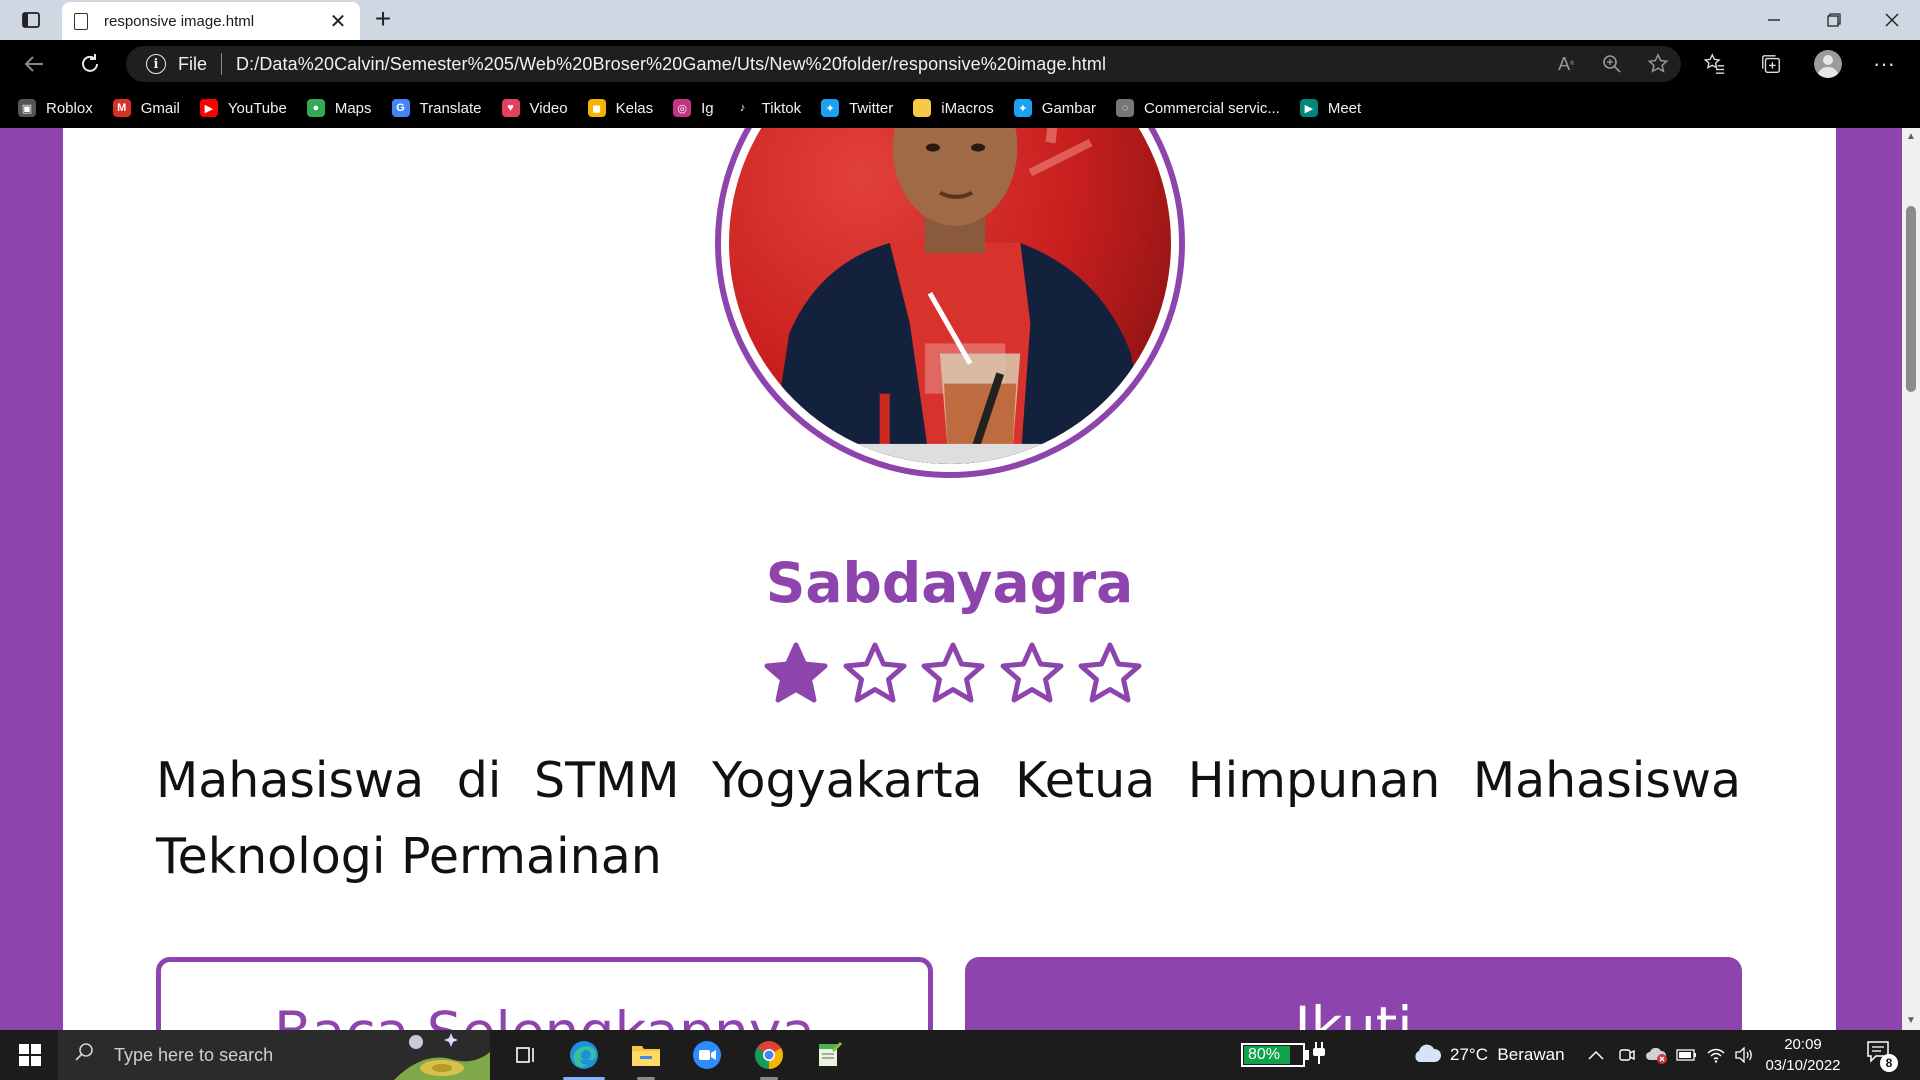 Image resolution: width=1920 pixels, height=1080 pixels. What do you see at coordinates (274, 1055) in the screenshot?
I see `taskbar-search: Type here to search` at bounding box center [274, 1055].